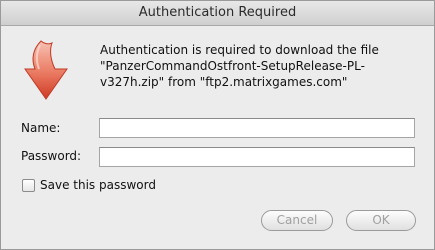 This screenshot has height=250, width=435. I want to click on save-password-option: Save this password, so click(89, 185).